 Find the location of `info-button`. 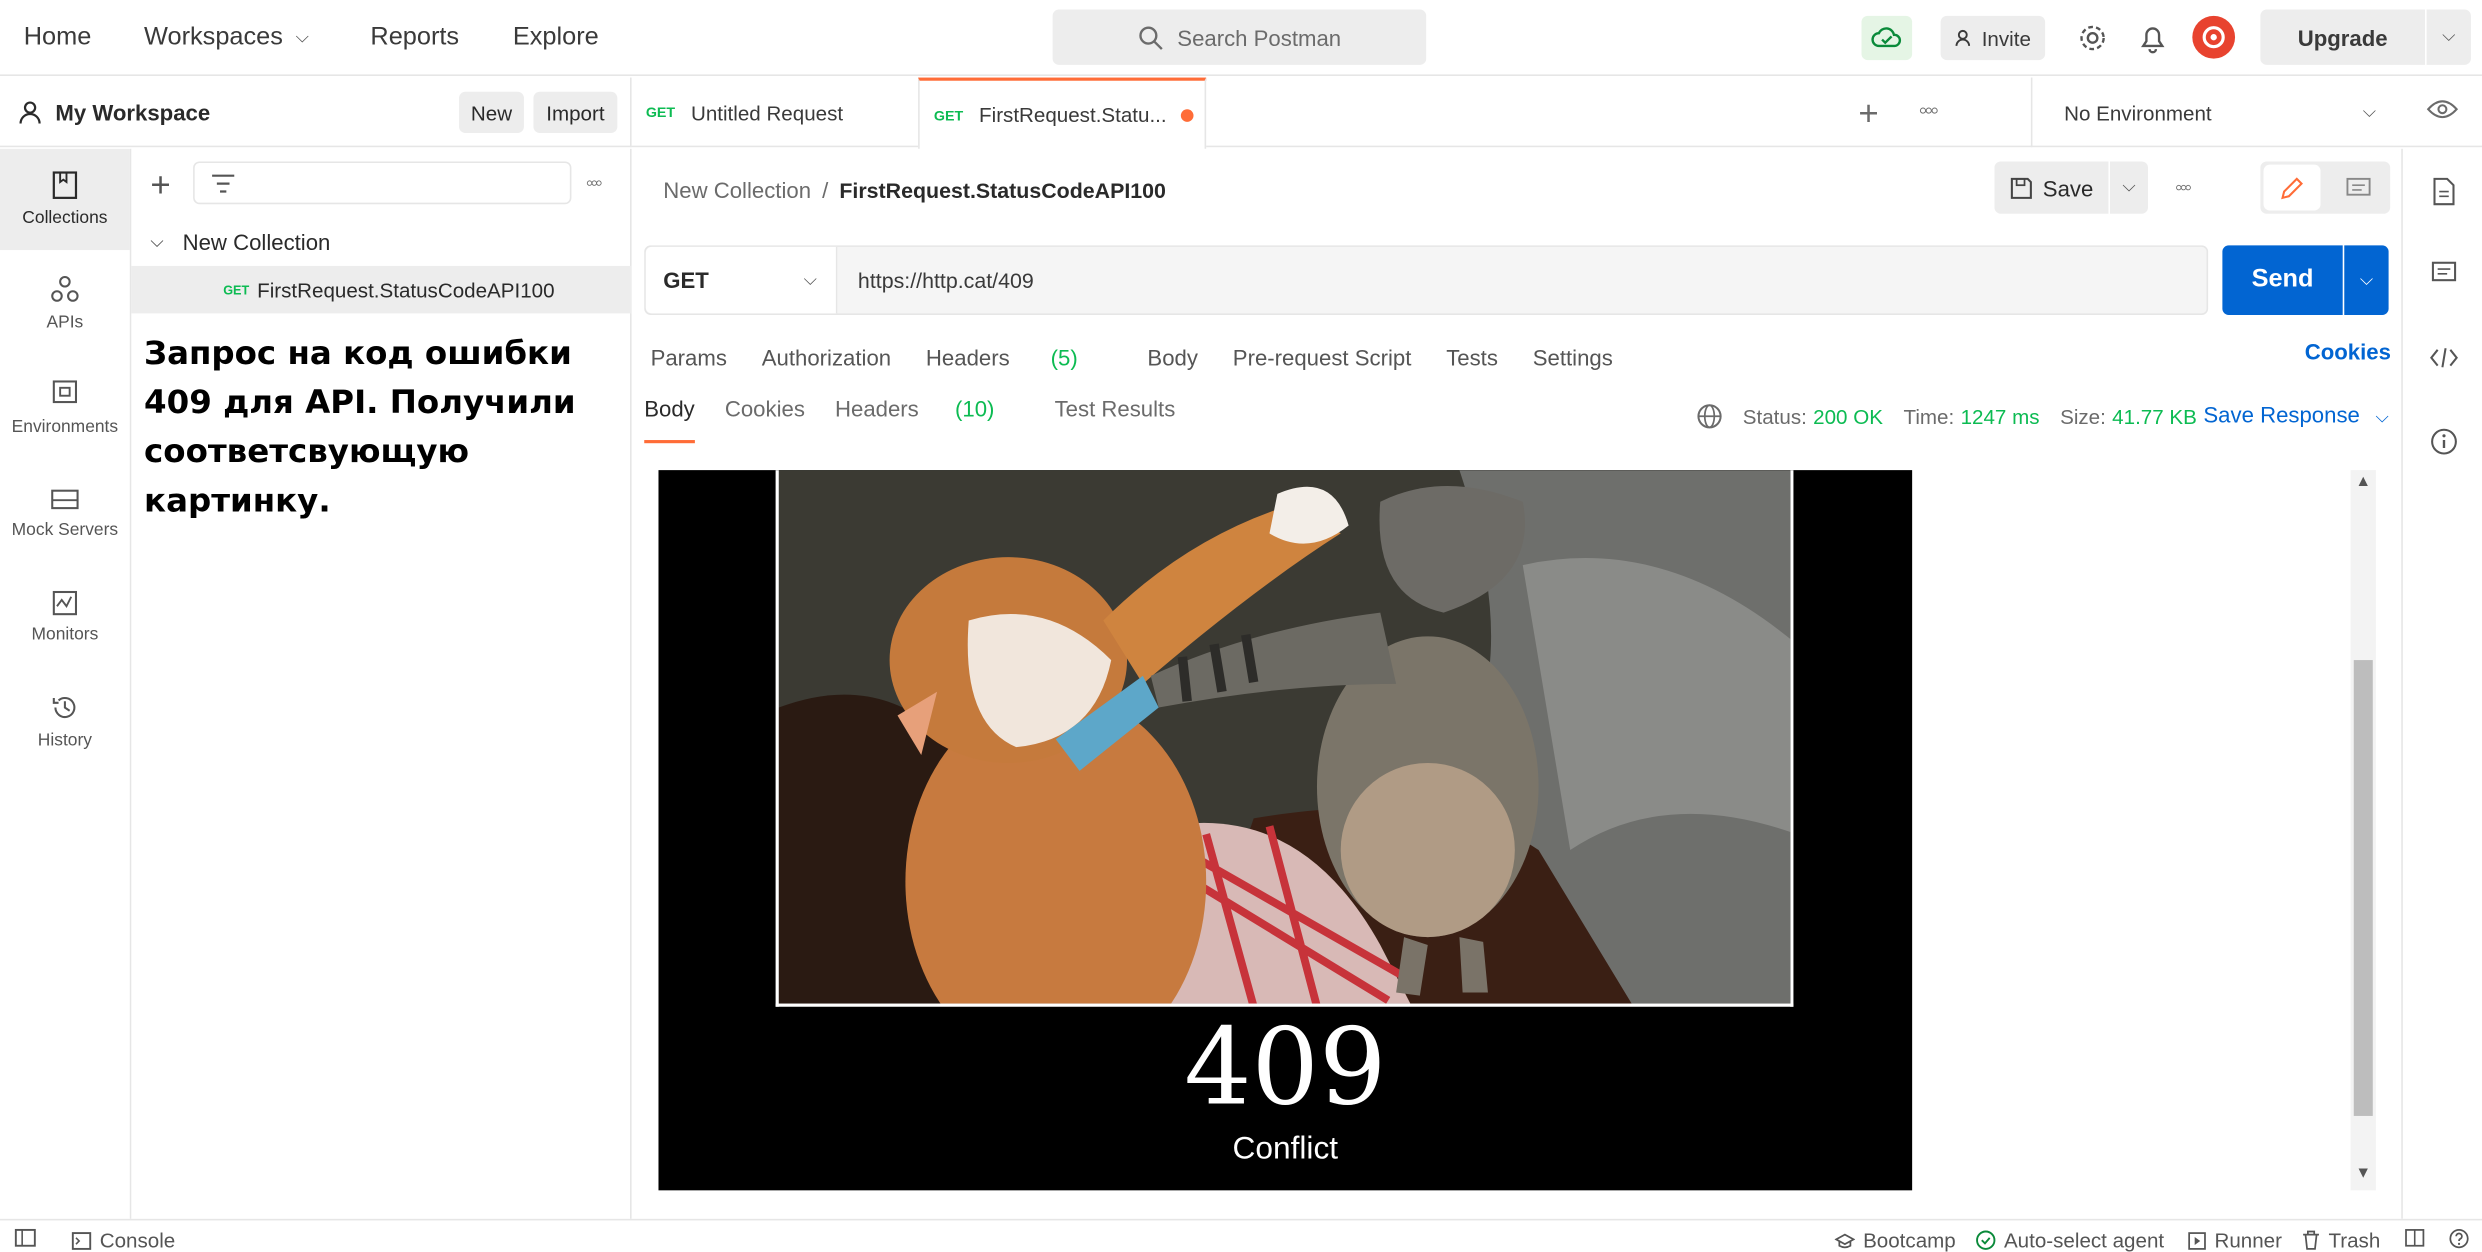

info-button is located at coordinates (2444, 441).